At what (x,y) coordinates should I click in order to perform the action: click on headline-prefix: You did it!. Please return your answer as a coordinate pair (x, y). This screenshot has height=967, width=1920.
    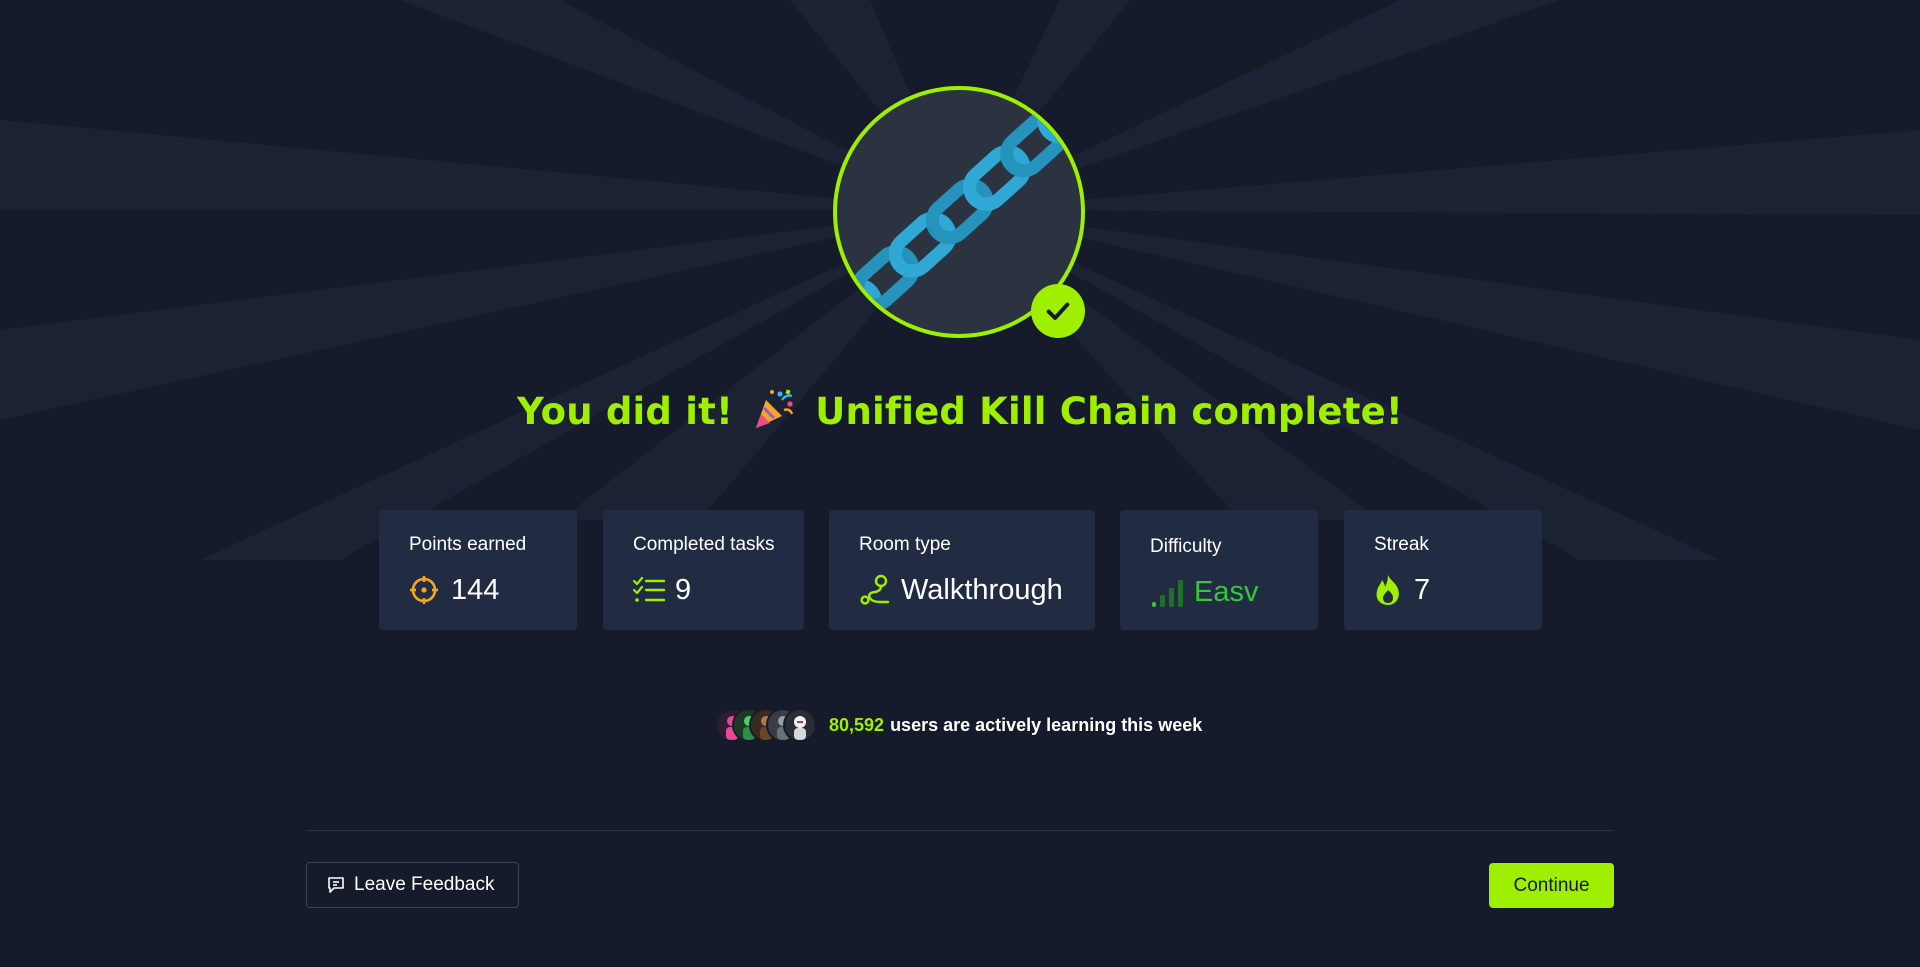
    Looking at the image, I should click on (625, 411).